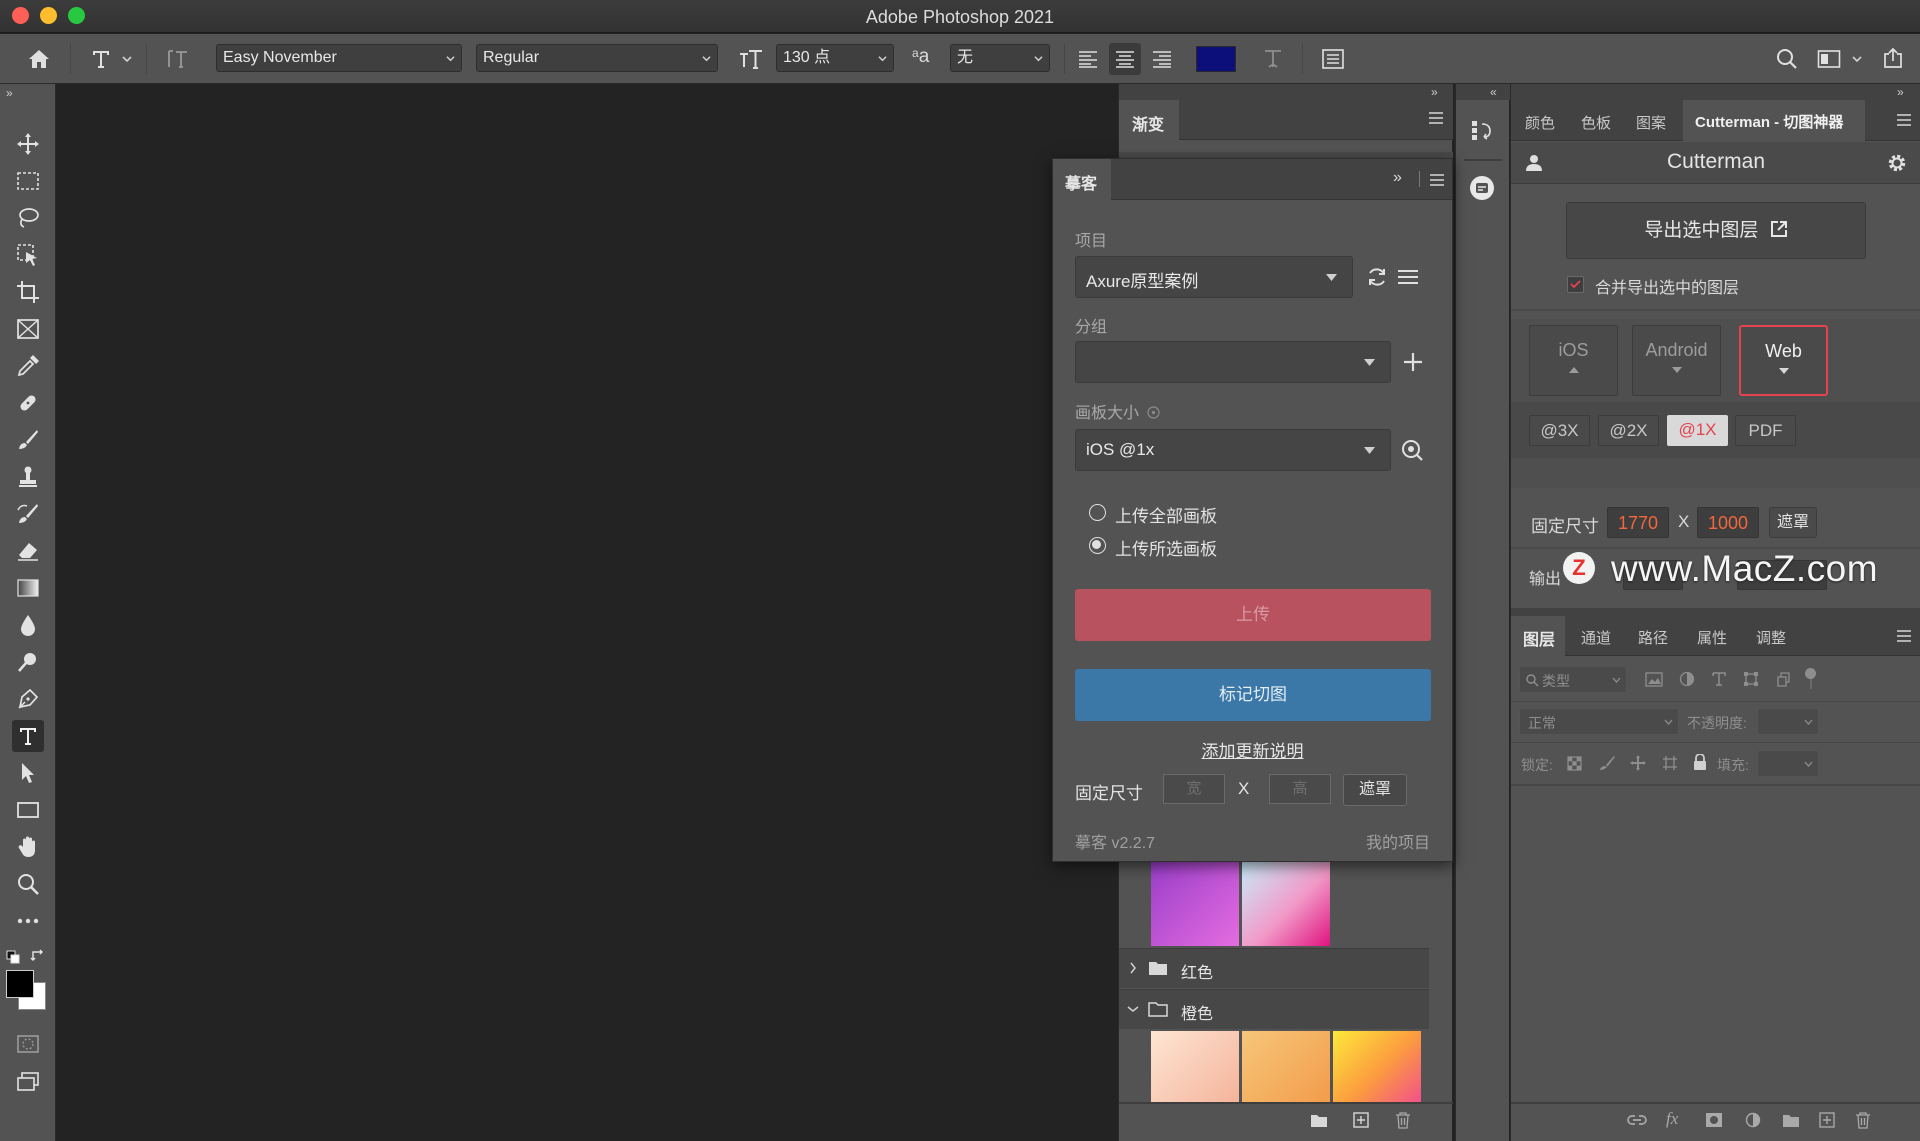 The image size is (1920, 1141). Describe the element at coordinates (1397, 178) in the screenshot. I see `collapse-panel-icon: »` at that location.